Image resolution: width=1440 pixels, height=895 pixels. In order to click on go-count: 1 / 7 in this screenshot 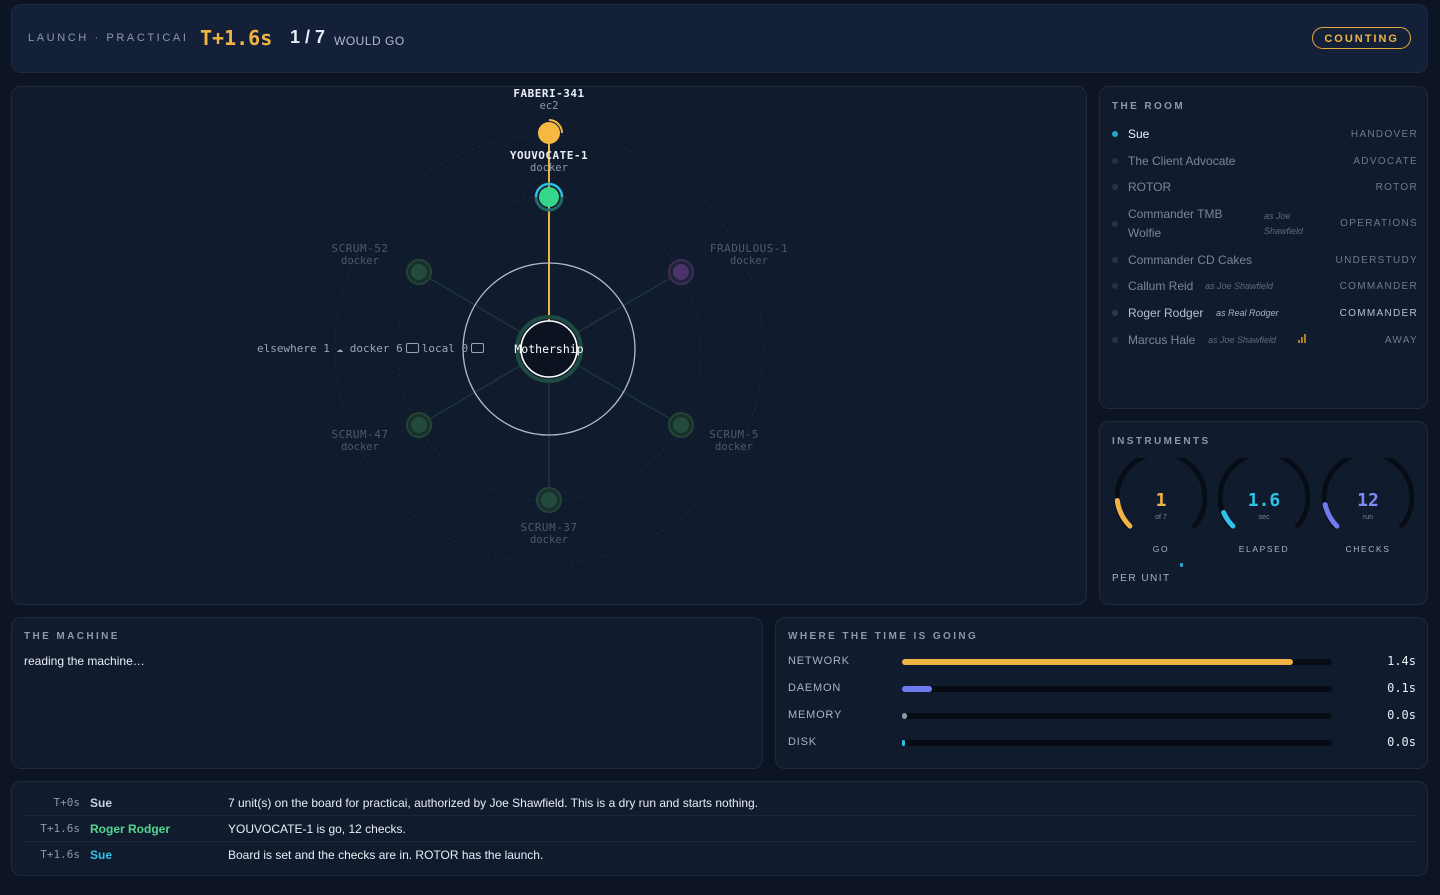, I will do `click(308, 37)`.